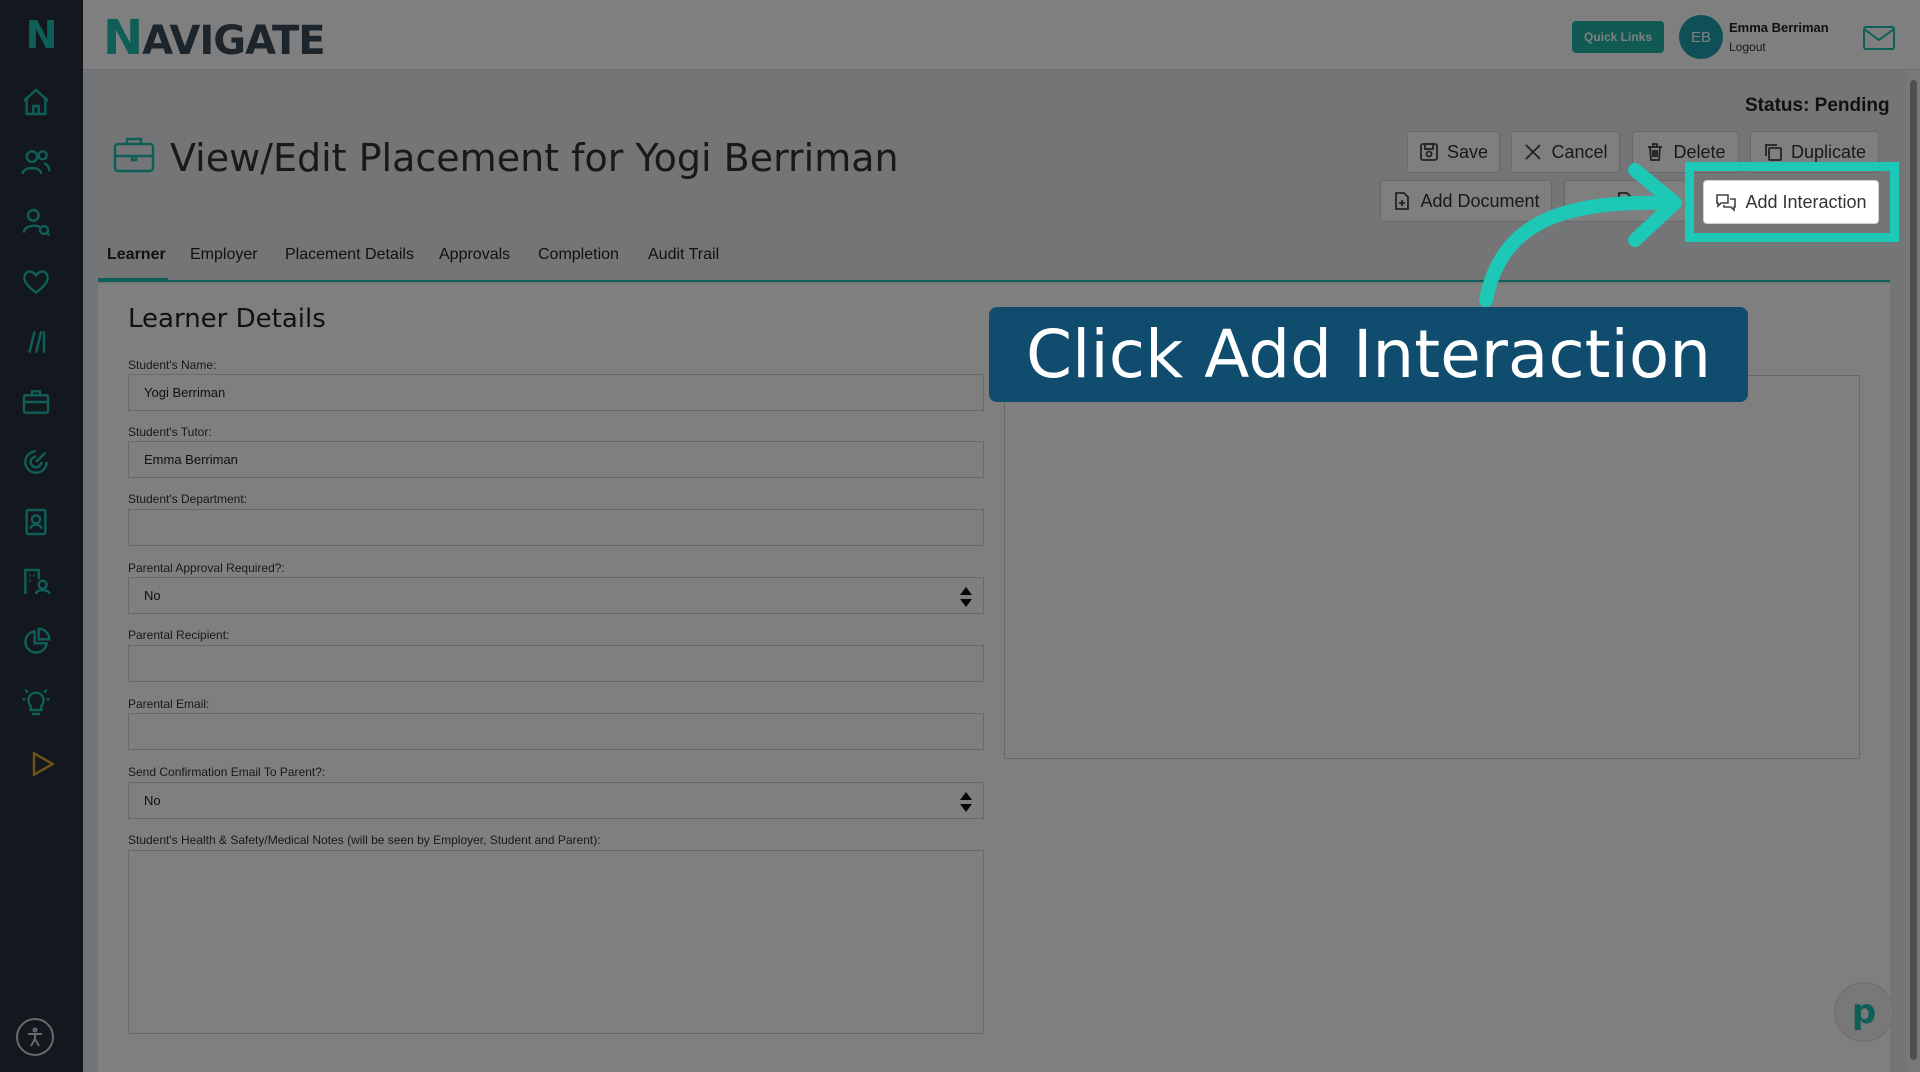 Image resolution: width=1920 pixels, height=1072 pixels. What do you see at coordinates (1580, 235) in the screenshot?
I see `pointer-arrow-icon` at bounding box center [1580, 235].